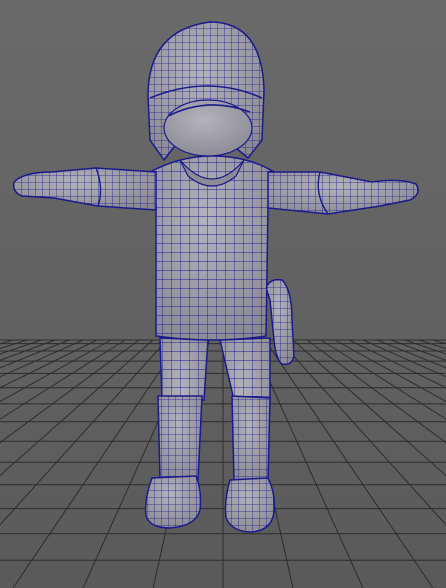 This screenshot has width=446, height=588. I want to click on head-helmet, so click(206, 91).